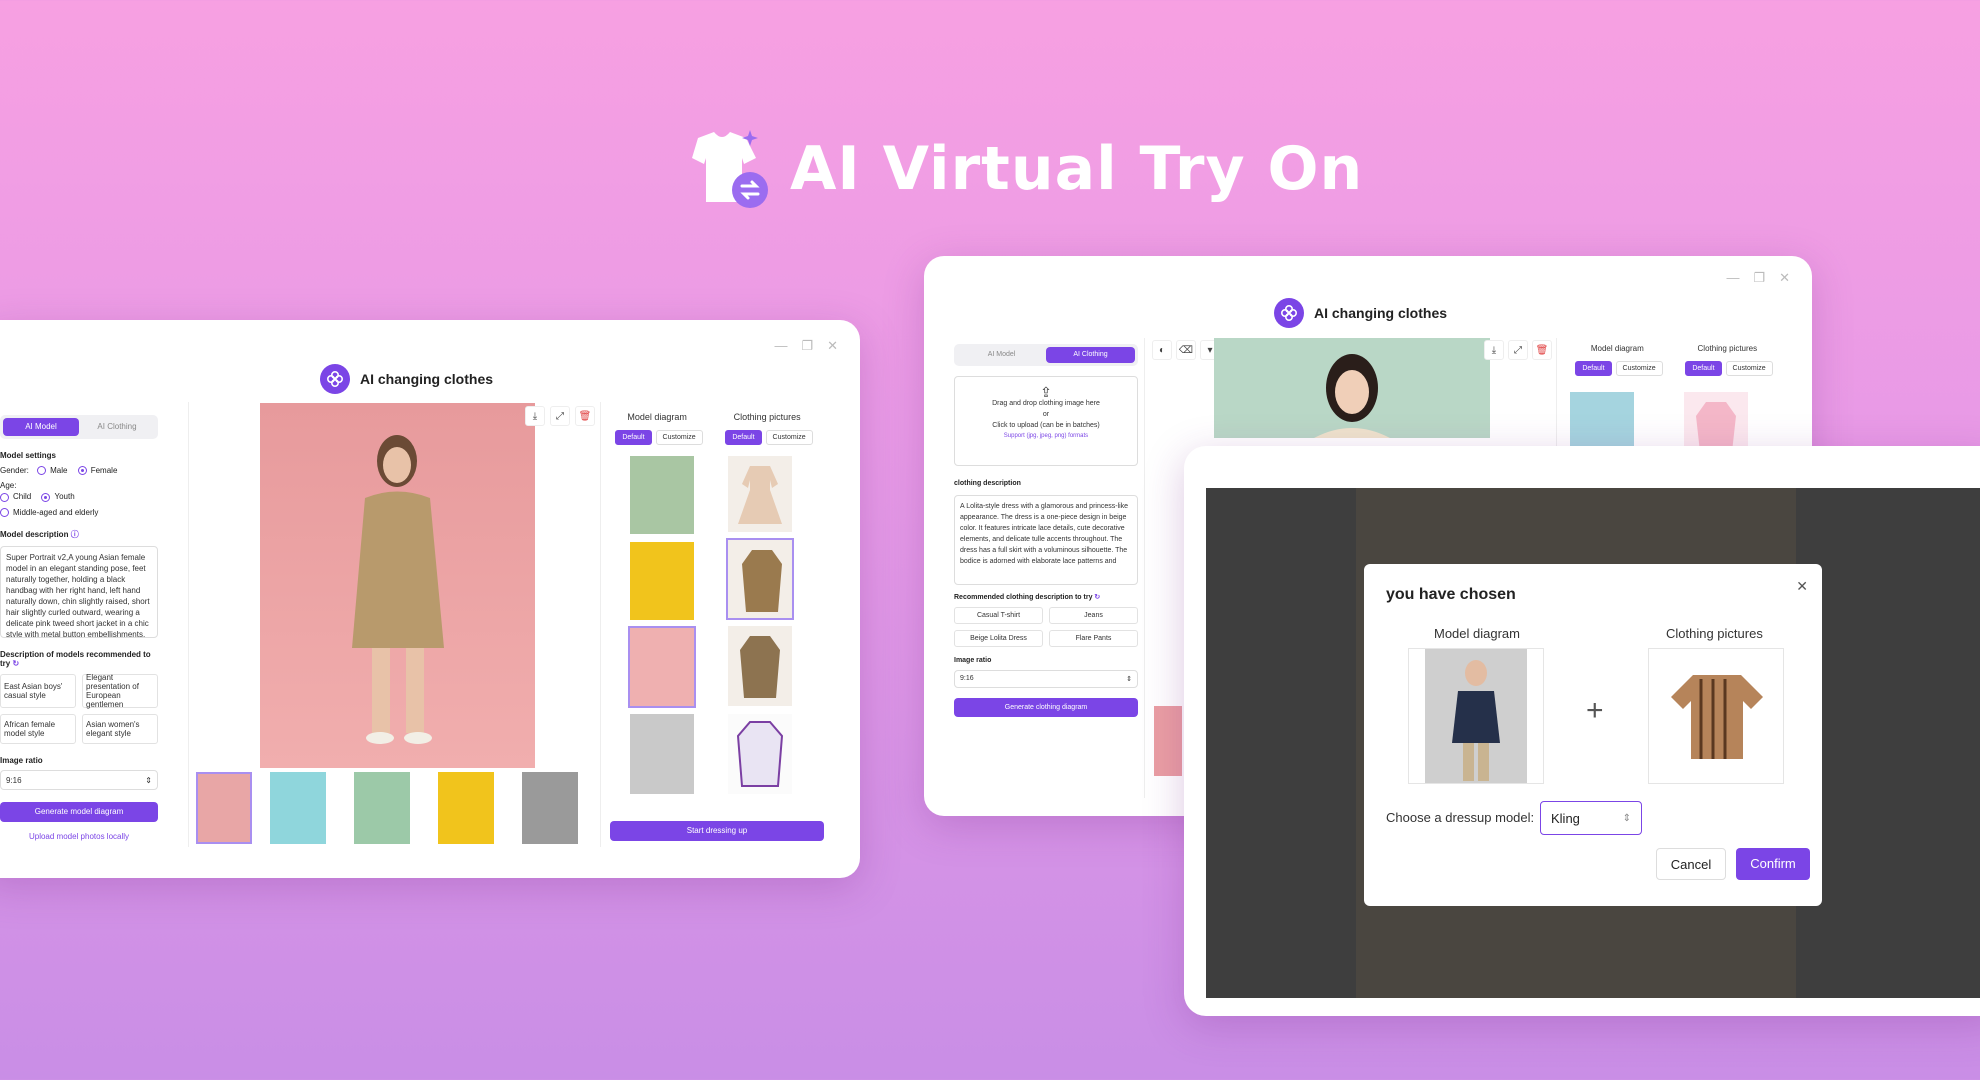 This screenshot has width=1980, height=1080. I want to click on age-elderly-radio: Middle-aged and elderly, so click(79, 513).